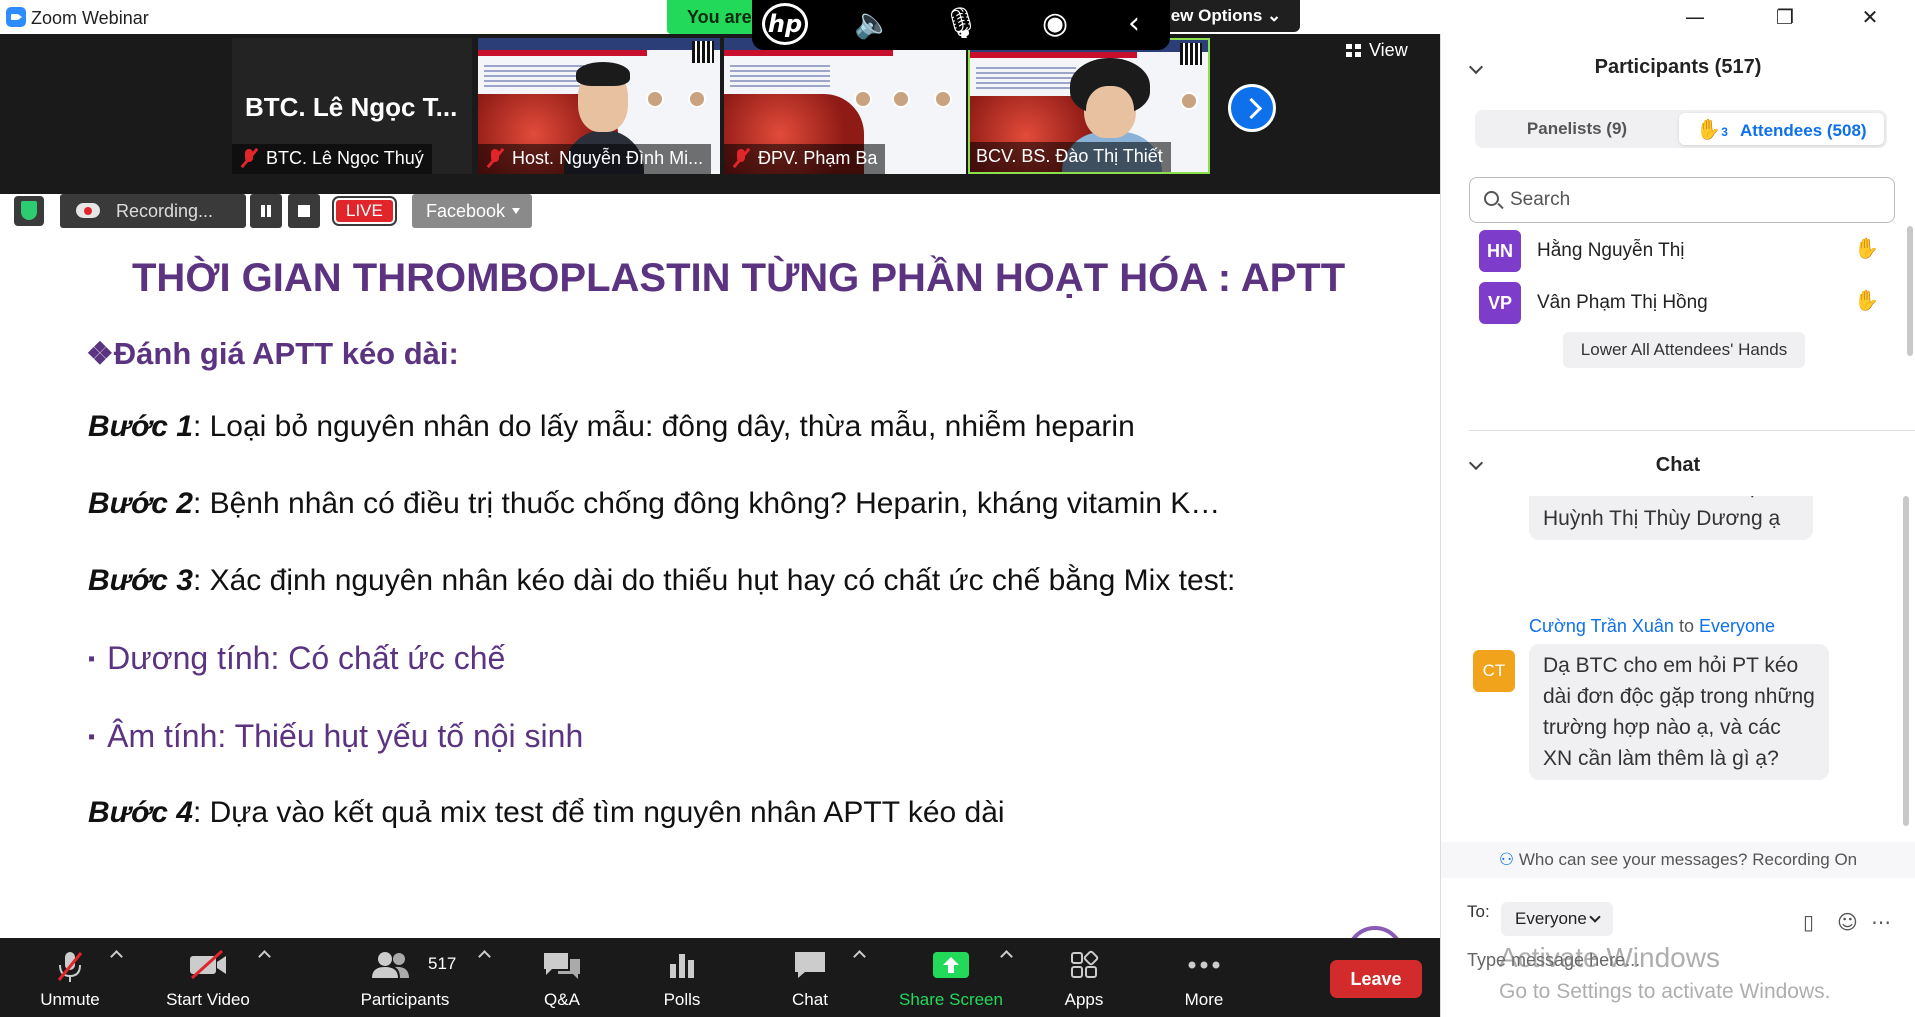 This screenshot has height=1017, width=1915. Describe the element at coordinates (405, 977) in the screenshot. I see `participants-button: 517 Participants` at that location.